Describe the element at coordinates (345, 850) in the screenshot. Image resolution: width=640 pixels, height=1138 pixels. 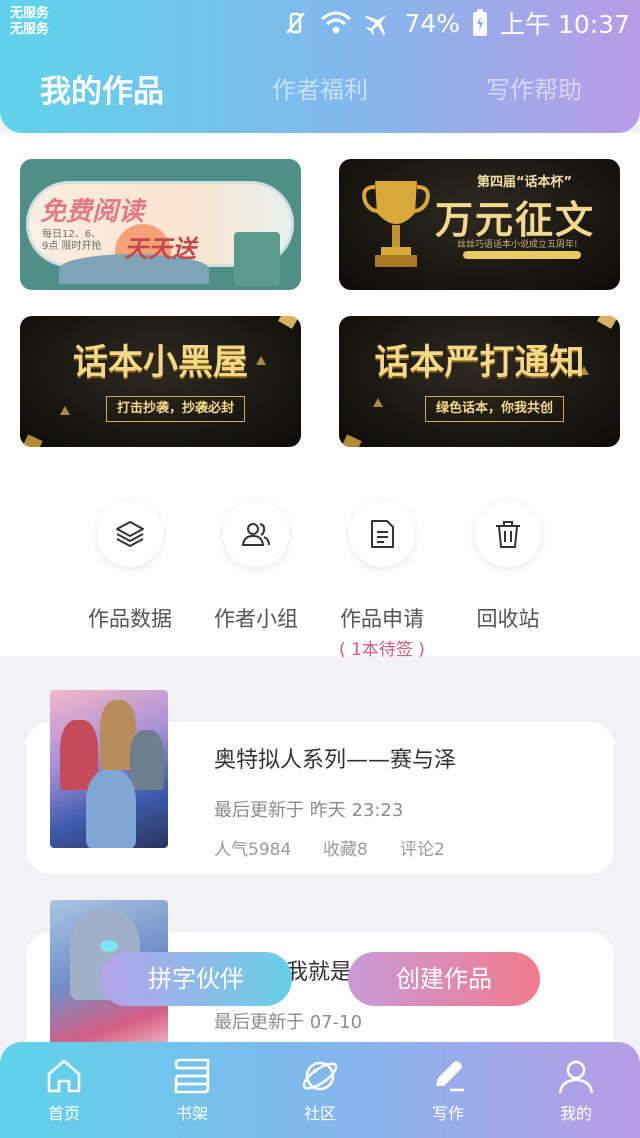
I see `work-favorites: 收藏8` at that location.